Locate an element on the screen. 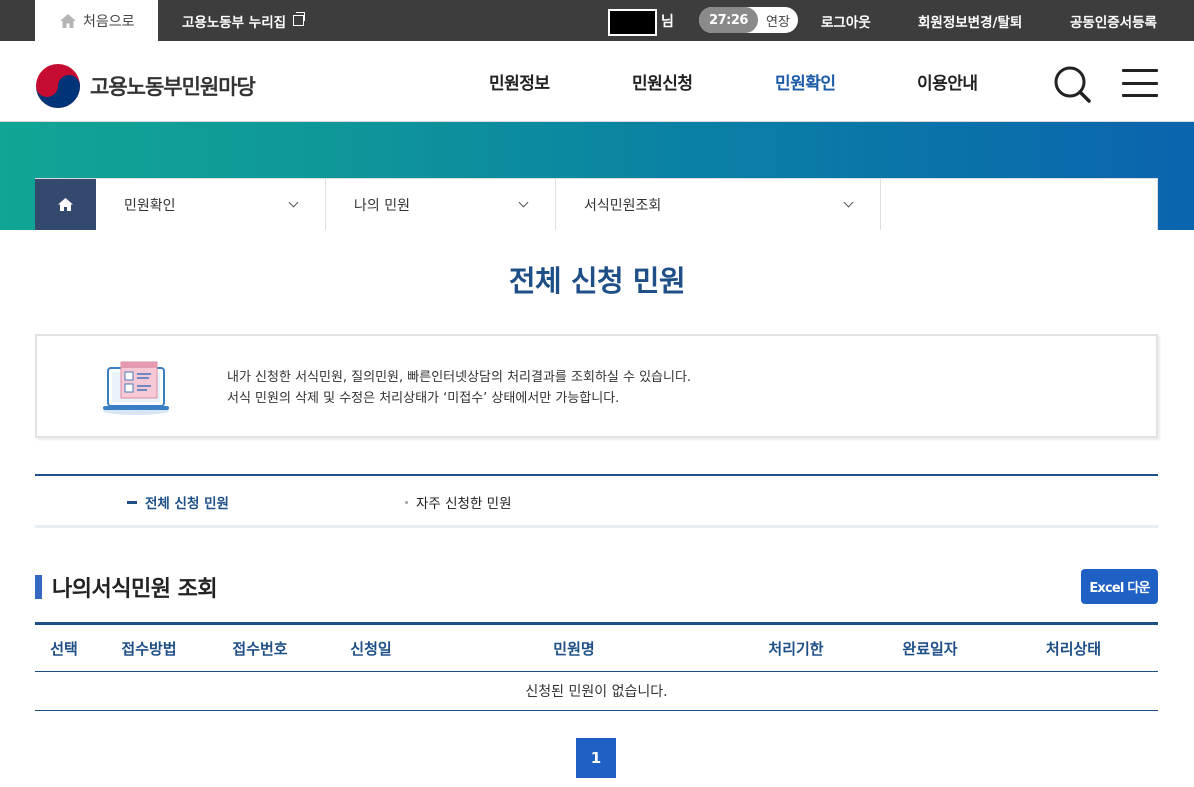  col-receipt-number: 접수번호 is located at coordinates (260, 648).